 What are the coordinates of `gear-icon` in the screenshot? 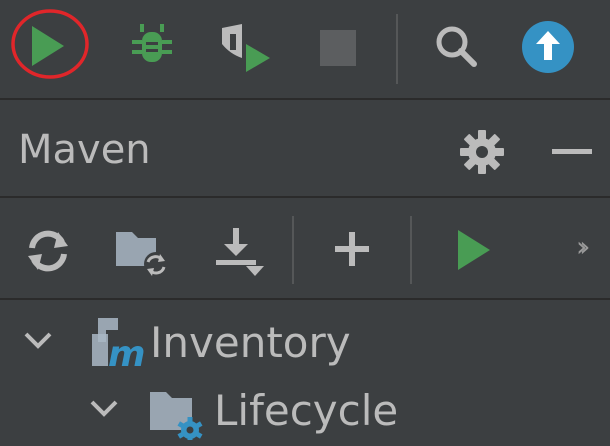 It's located at (482, 152).